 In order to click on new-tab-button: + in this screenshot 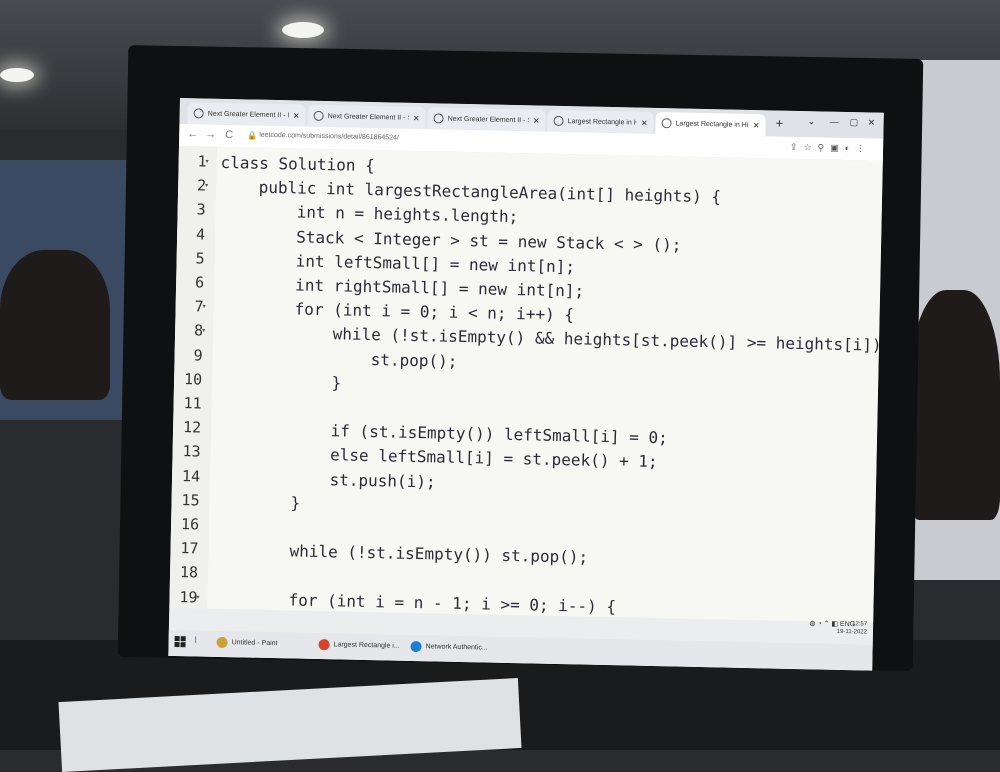, I will do `click(779, 122)`.